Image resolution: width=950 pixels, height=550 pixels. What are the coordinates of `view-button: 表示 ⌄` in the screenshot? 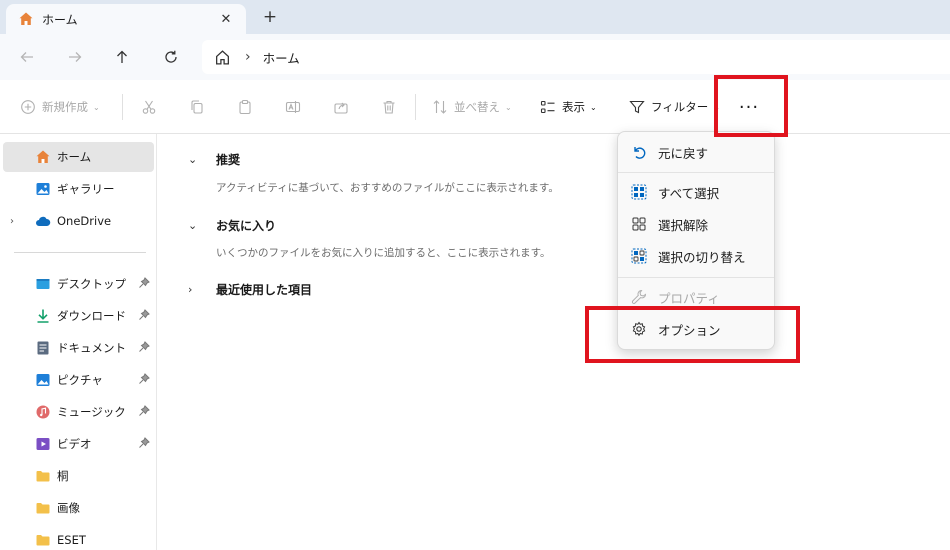 It's located at (568, 107).